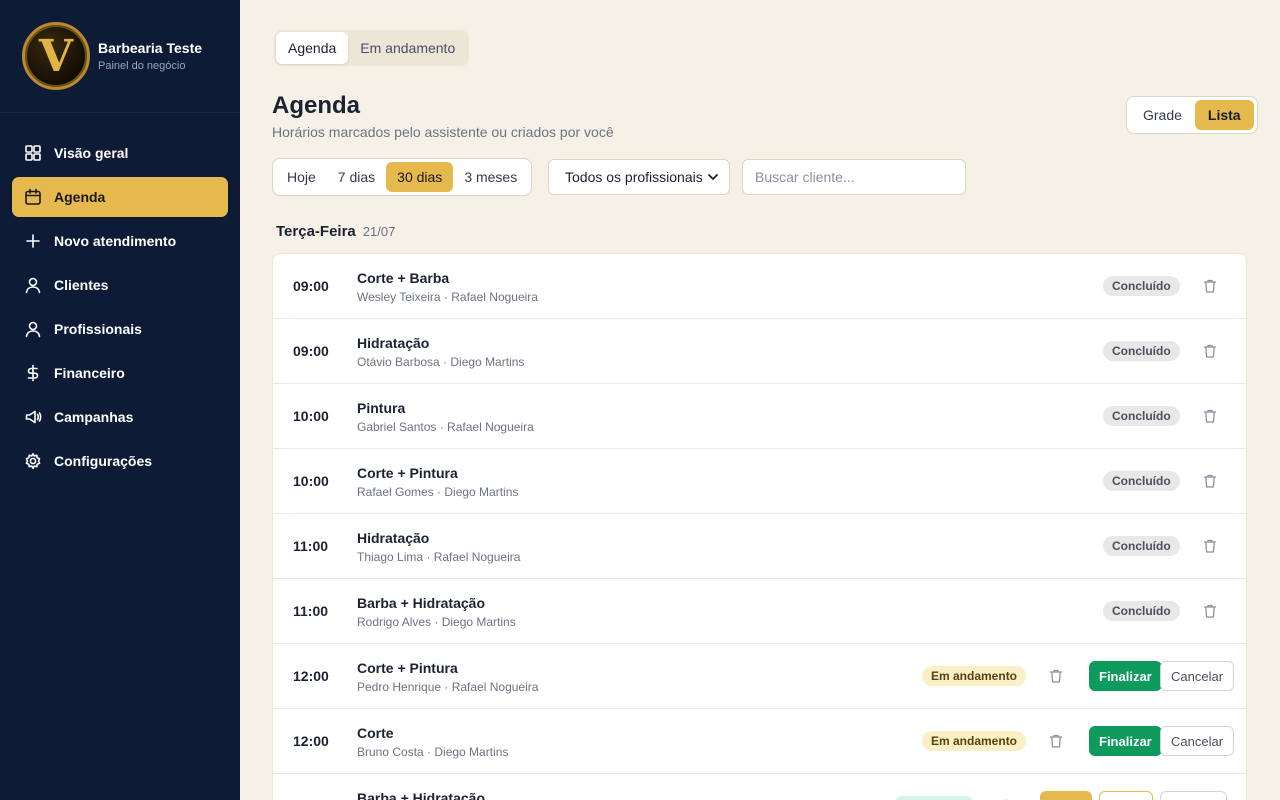  I want to click on appointment-time: 09:00, so click(311, 351).